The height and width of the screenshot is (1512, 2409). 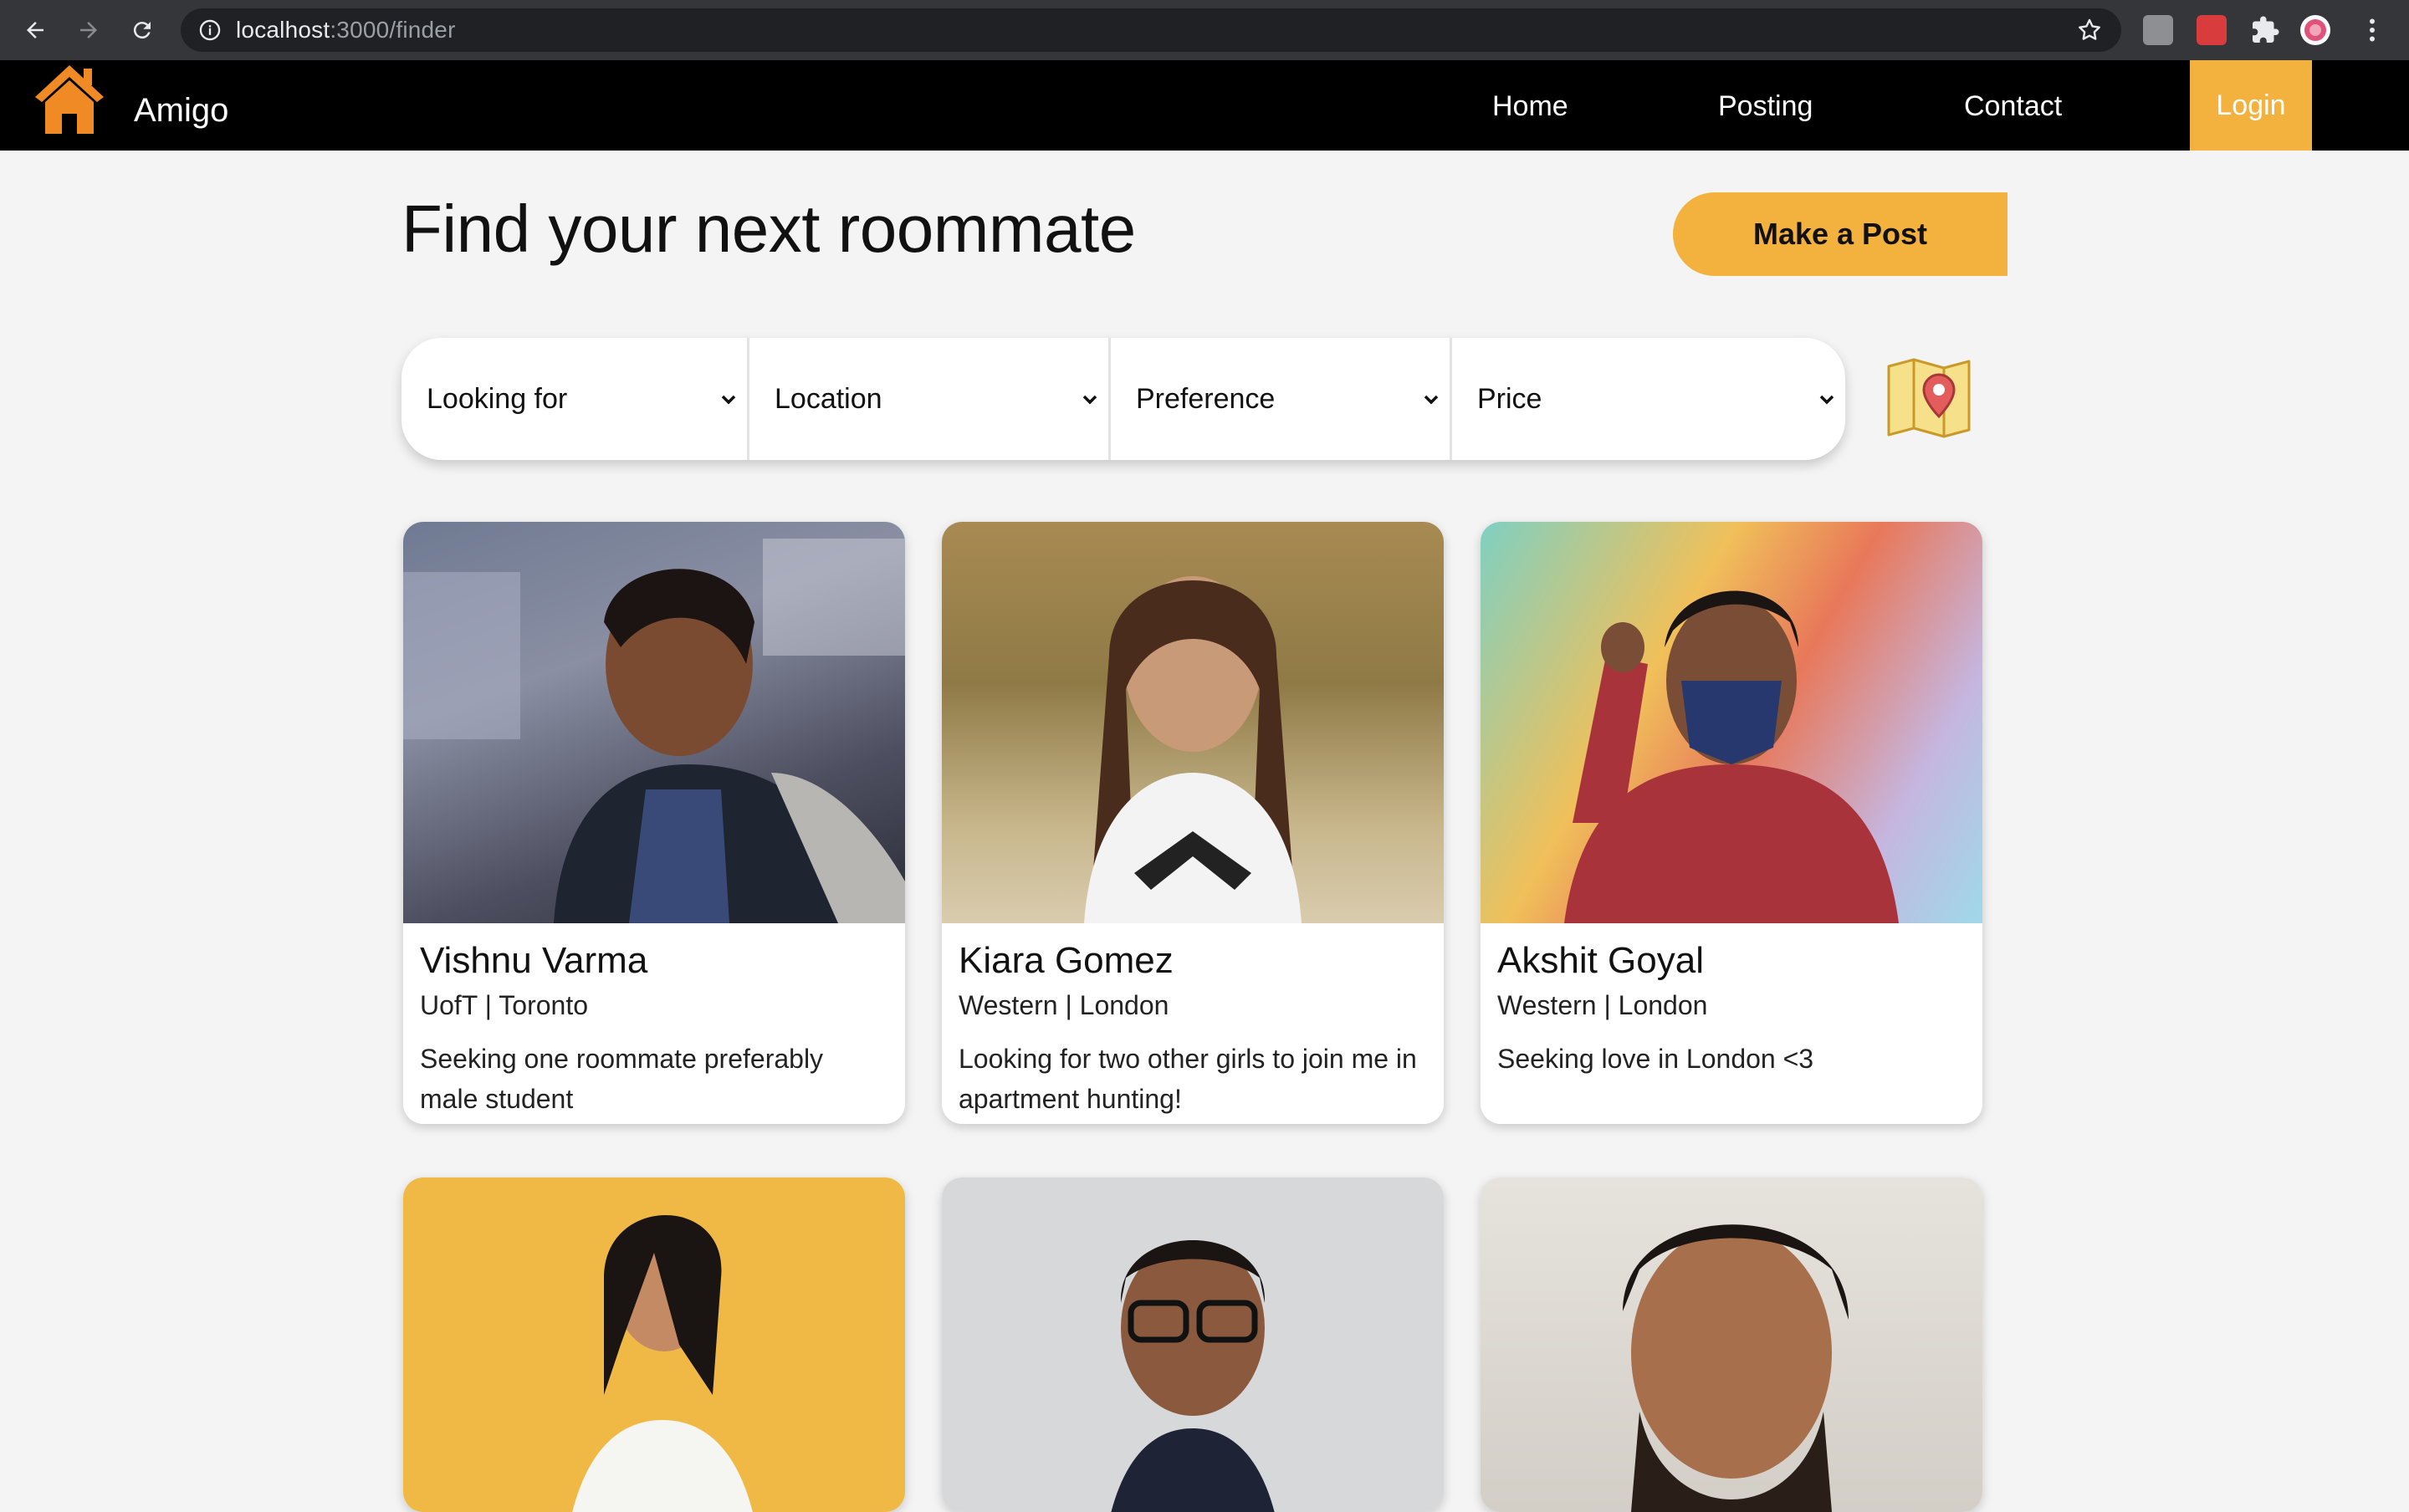 I want to click on card-name: Vishnu Varma, so click(x=534, y=960).